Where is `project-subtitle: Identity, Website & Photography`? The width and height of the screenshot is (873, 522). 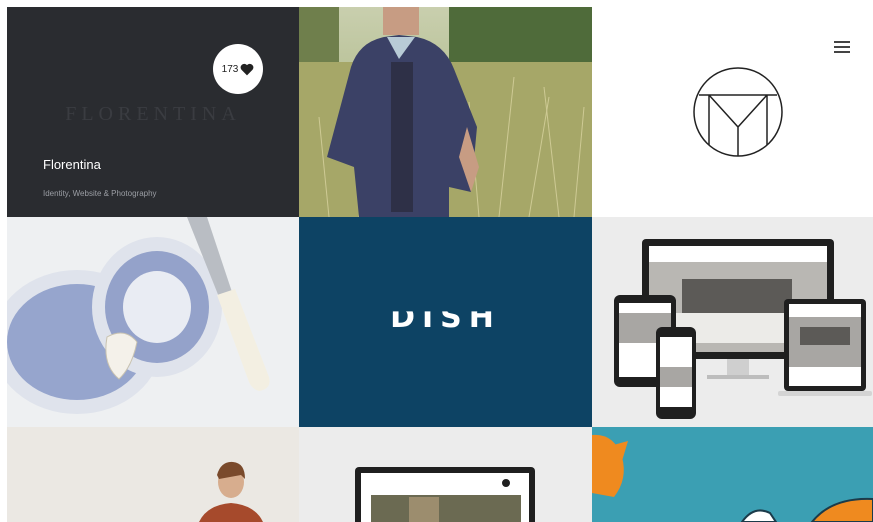 project-subtitle: Identity, Website & Photography is located at coordinates (100, 193).